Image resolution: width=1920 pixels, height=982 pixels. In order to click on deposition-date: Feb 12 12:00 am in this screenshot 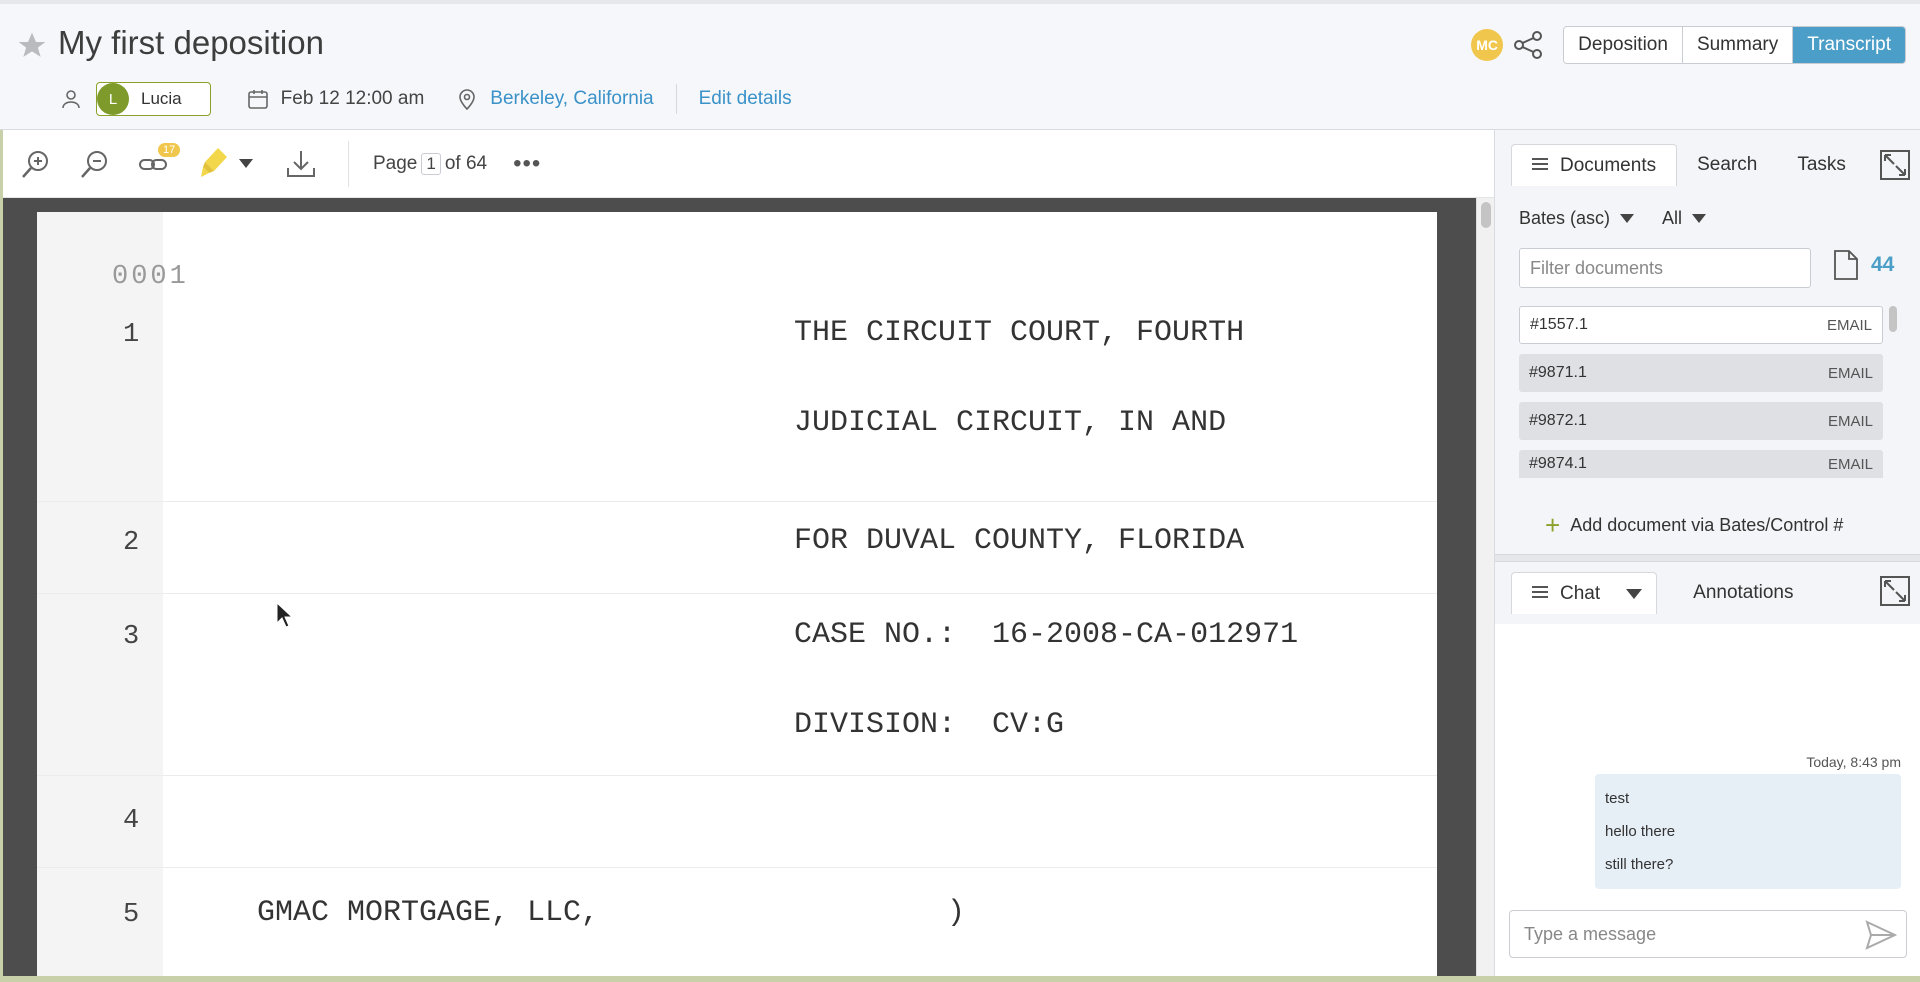, I will do `click(335, 99)`.